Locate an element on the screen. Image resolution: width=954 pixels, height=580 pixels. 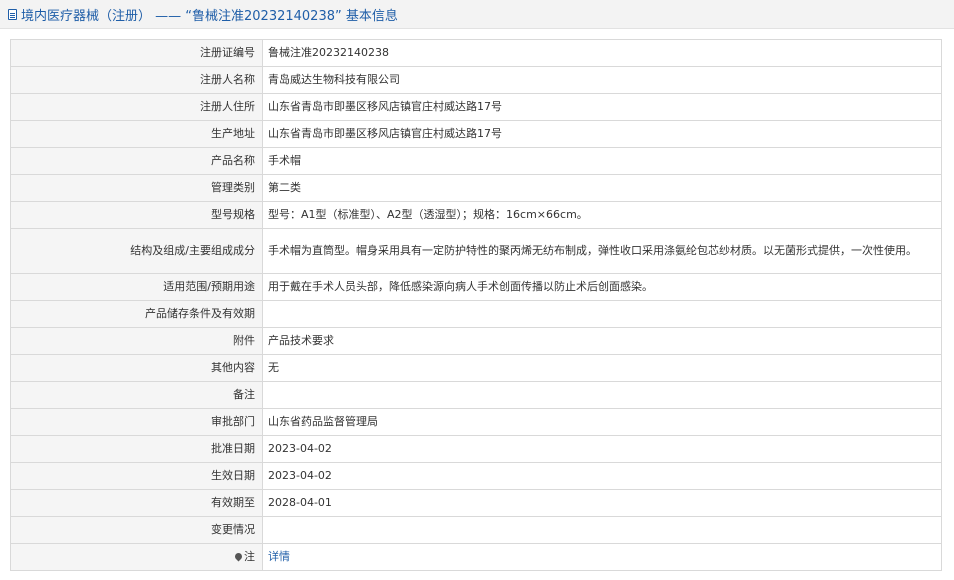
row-value: 型号：A1型（标准型）、A2型（透湿型）；规格：16cm×66cm。 is located at coordinates (602, 215).